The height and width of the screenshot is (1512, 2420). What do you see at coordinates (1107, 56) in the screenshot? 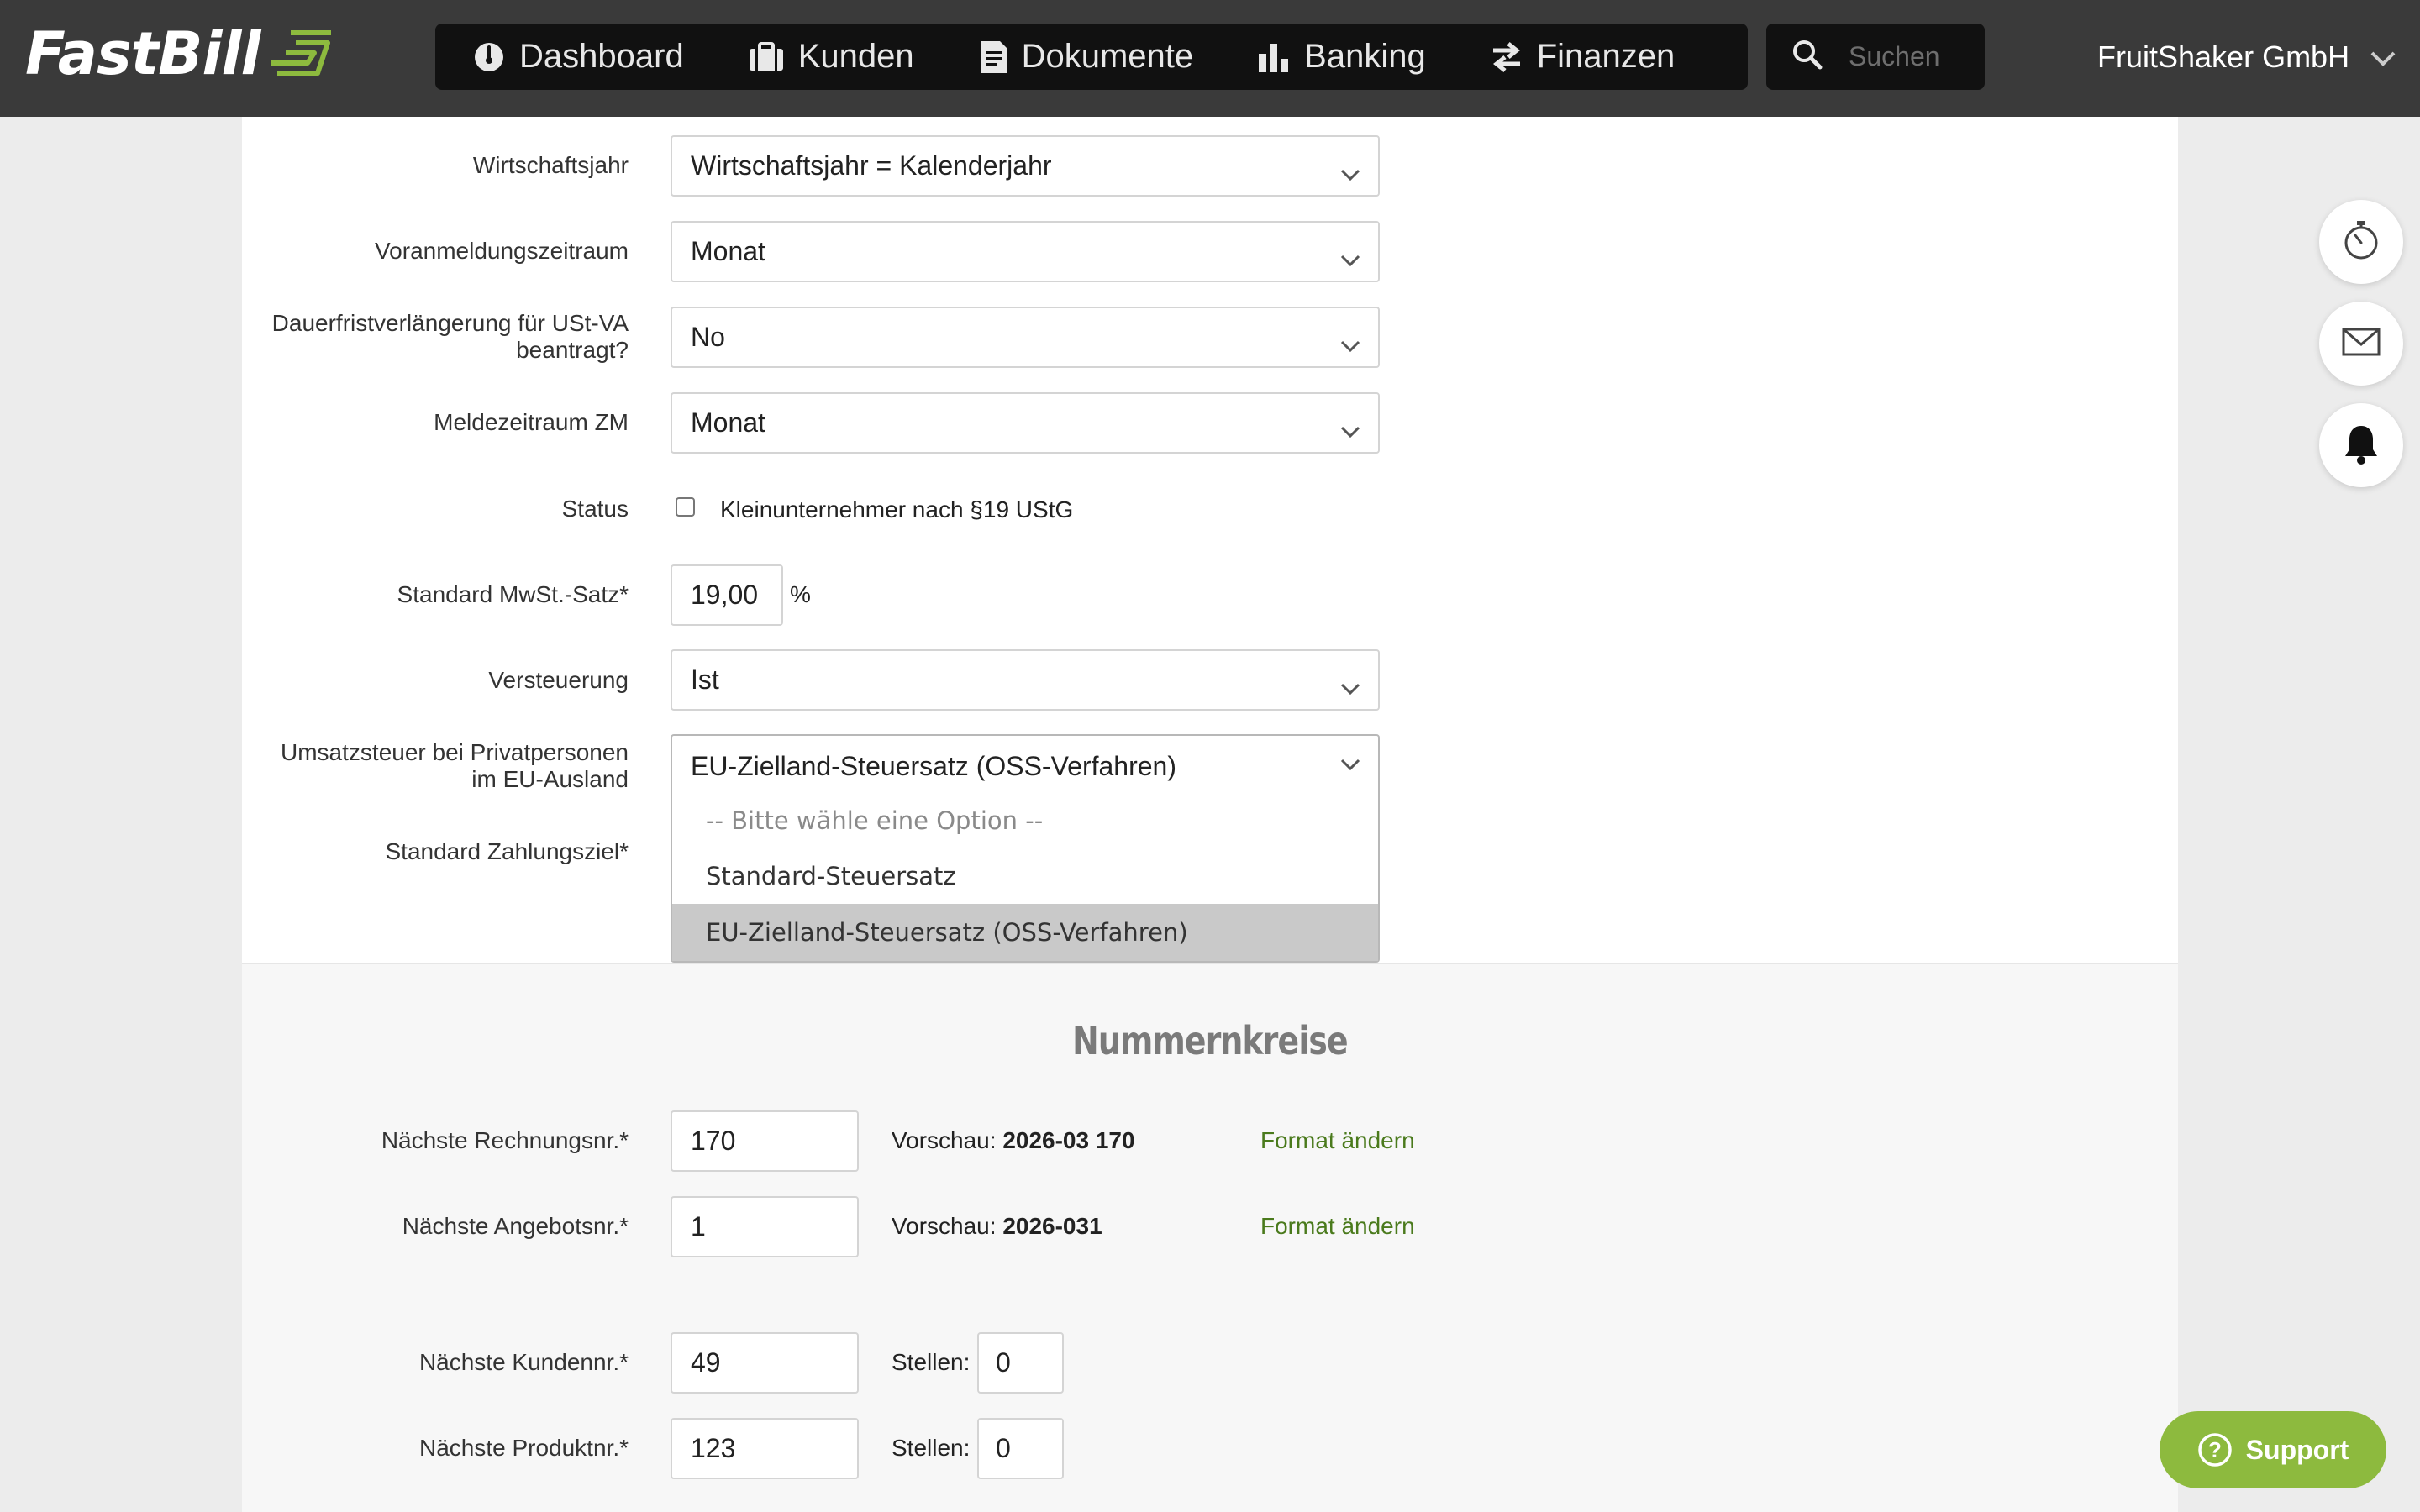
I see `nav-label-dokumente: Dokumente` at bounding box center [1107, 56].